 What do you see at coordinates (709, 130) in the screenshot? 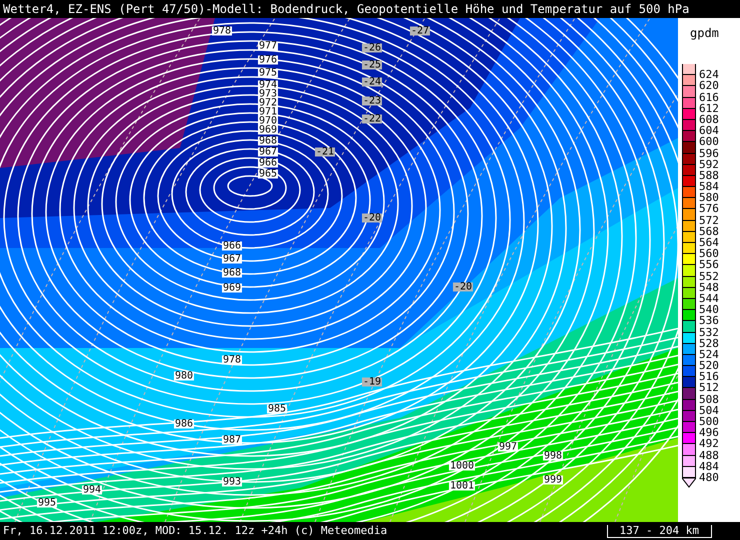
I see `legend-value: 604` at bounding box center [709, 130].